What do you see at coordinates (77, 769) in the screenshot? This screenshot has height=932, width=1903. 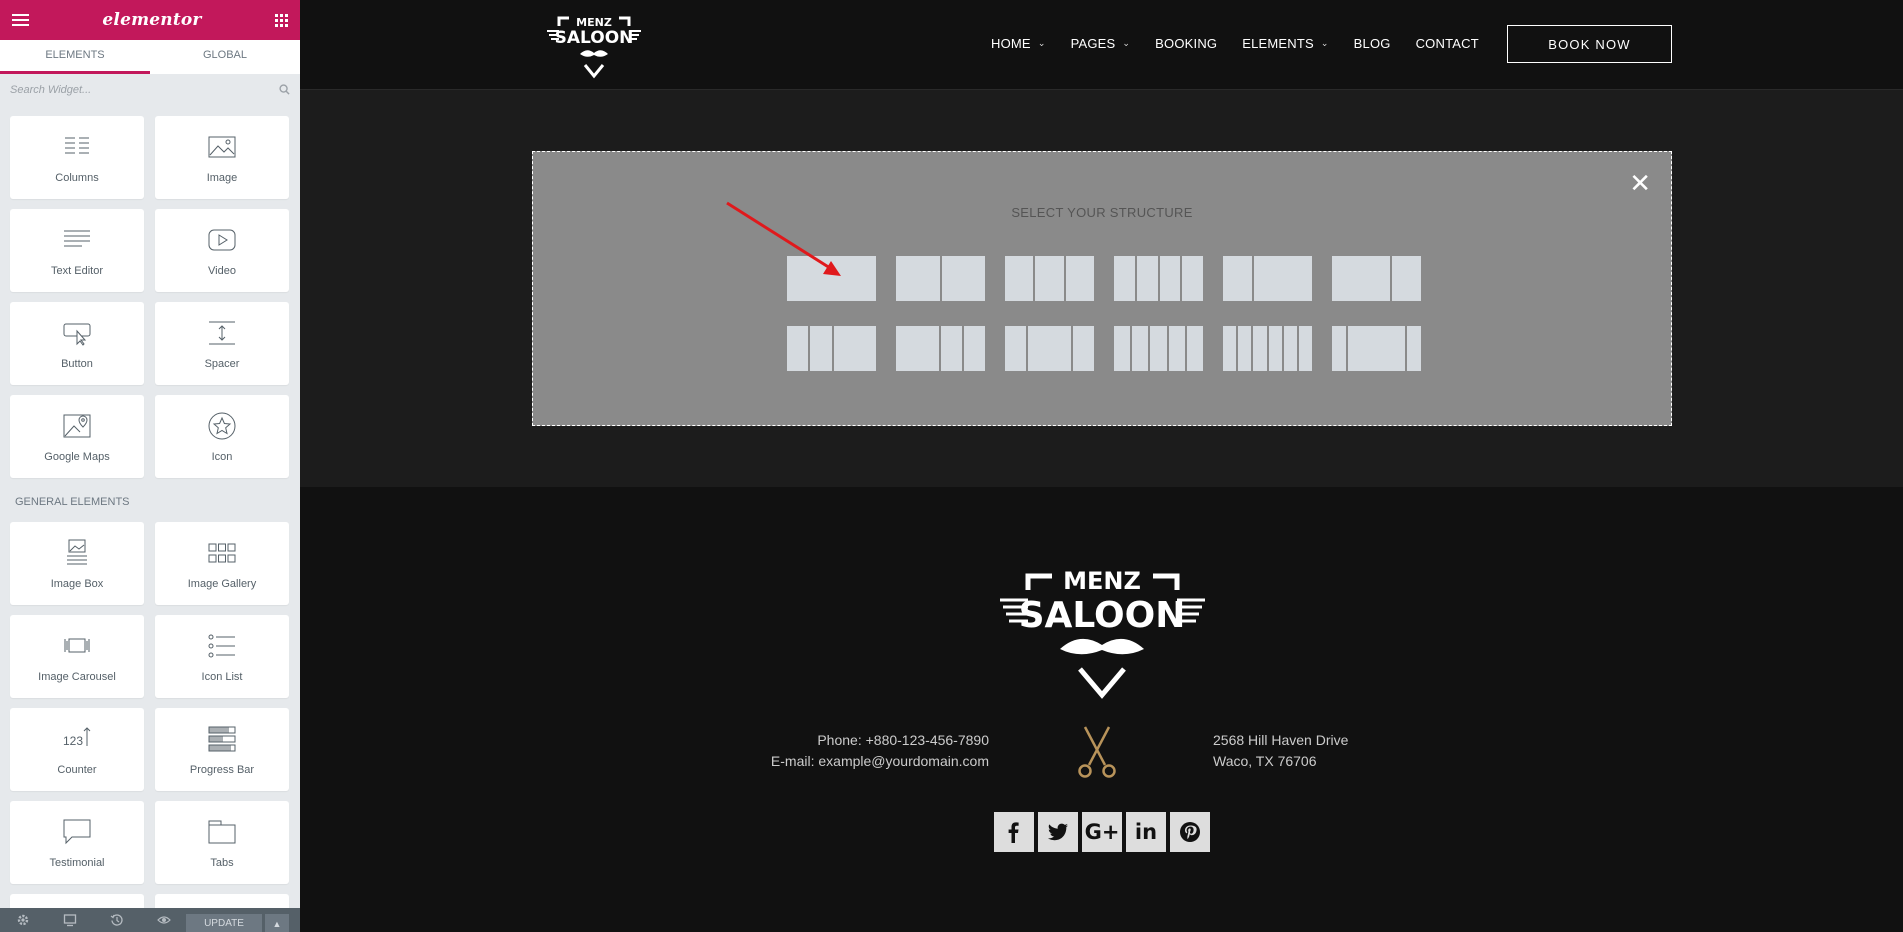 I see `widget-label: Counter` at bounding box center [77, 769].